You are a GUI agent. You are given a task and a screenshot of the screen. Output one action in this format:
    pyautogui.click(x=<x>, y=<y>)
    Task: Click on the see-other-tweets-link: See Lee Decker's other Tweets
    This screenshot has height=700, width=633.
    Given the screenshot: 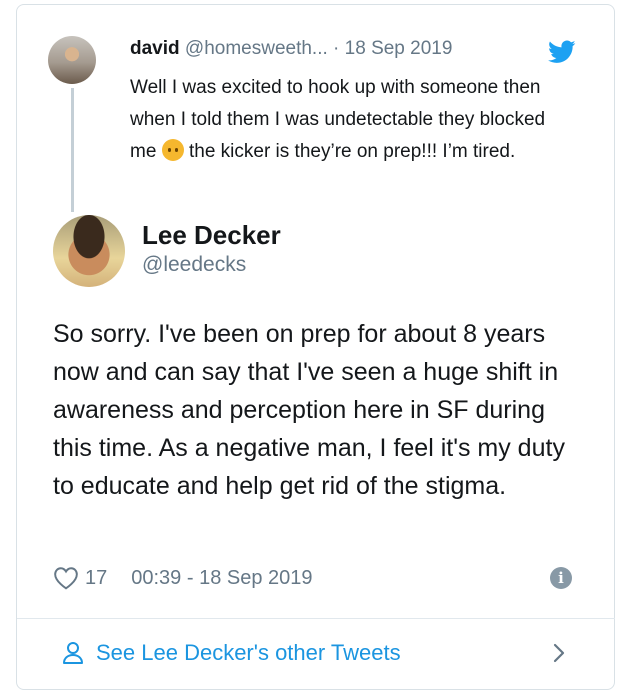 What is the action you would take?
    pyautogui.click(x=231, y=653)
    